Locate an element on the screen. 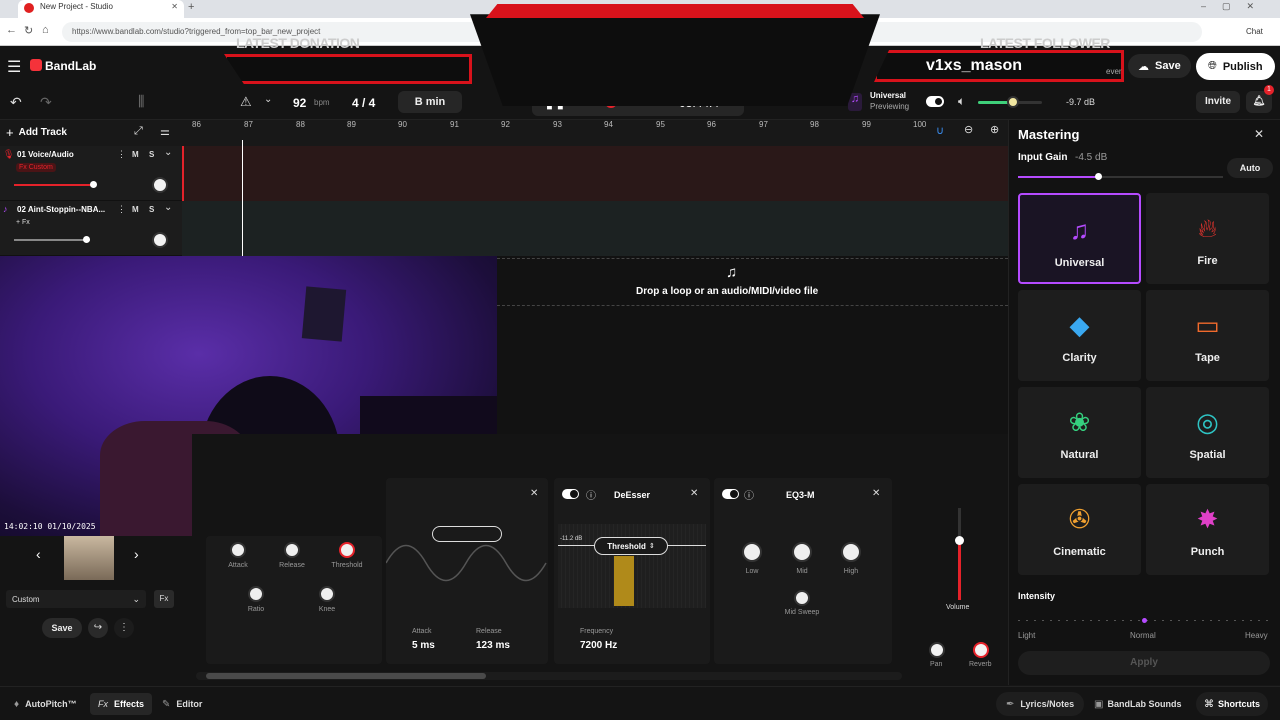 The height and width of the screenshot is (720, 1280). preset-save-button: Save is located at coordinates (62, 628).